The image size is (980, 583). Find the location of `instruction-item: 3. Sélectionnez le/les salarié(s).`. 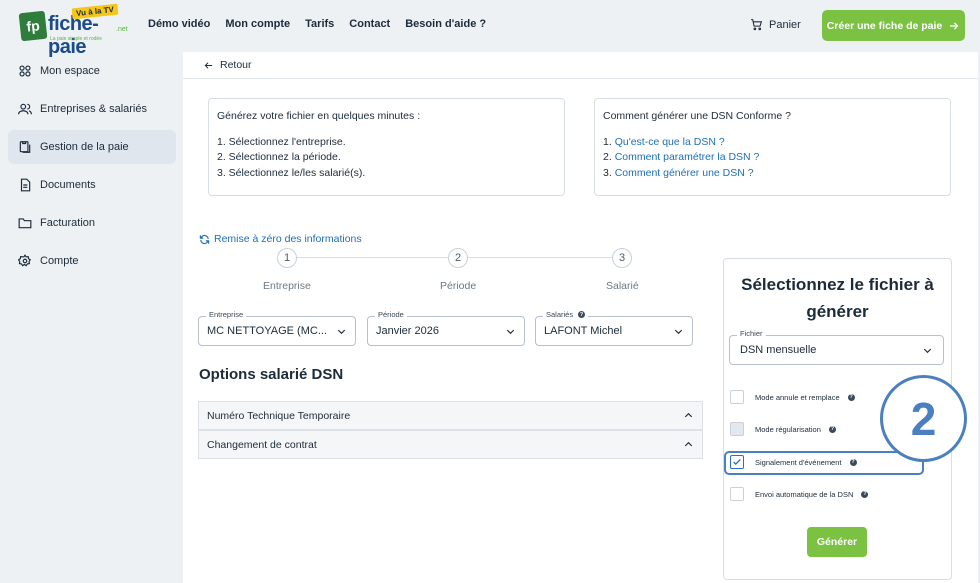

instruction-item: 3. Sélectionnez le/les salarié(s). is located at coordinates (291, 172).